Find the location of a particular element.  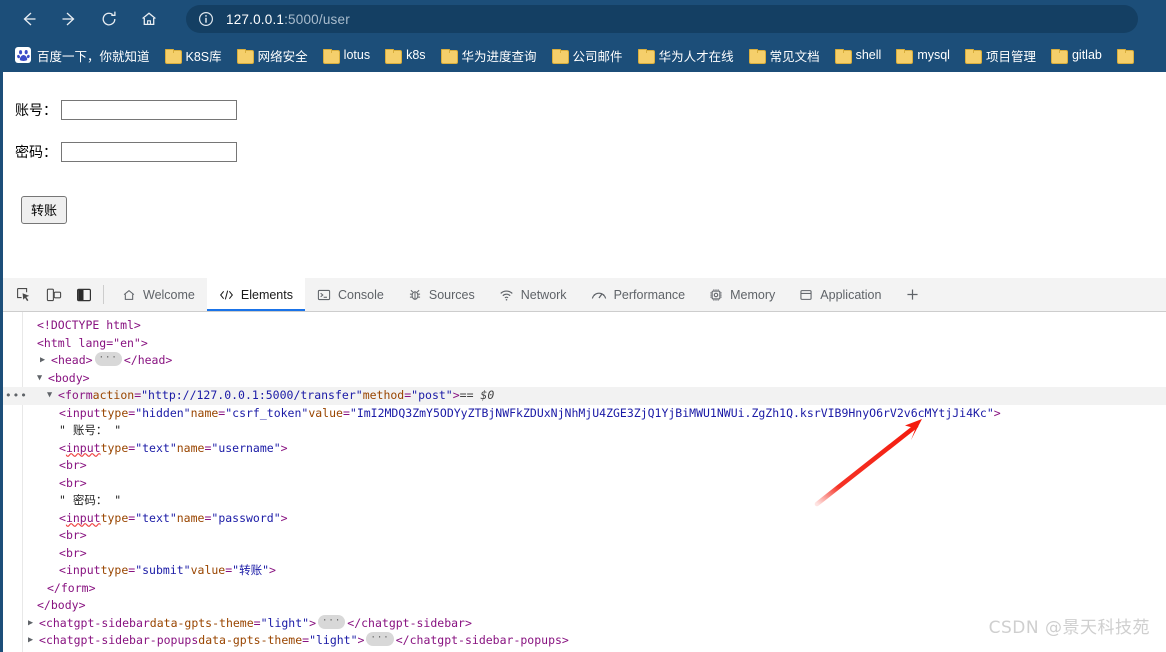

tab-application: Application is located at coordinates (840, 294).